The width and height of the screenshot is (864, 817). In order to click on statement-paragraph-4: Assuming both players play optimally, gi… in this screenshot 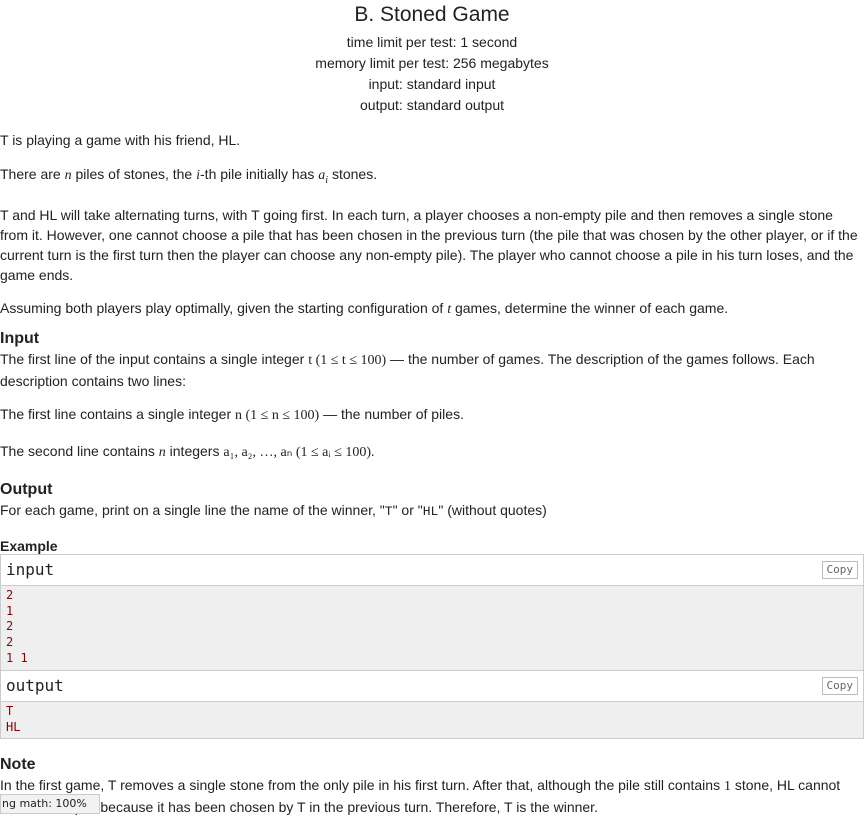, I will do `click(432, 309)`.